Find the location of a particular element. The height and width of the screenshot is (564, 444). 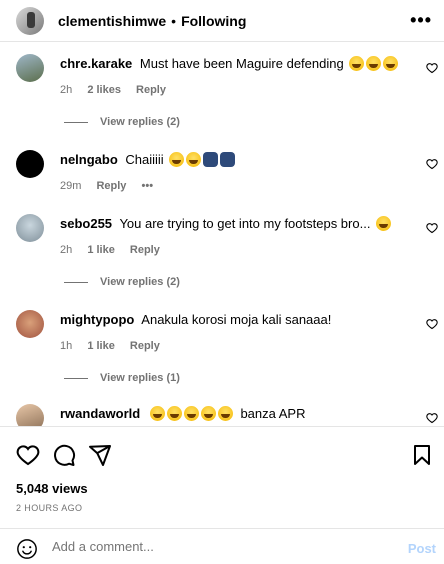

comment-username: nelngabo is located at coordinates (89, 159).